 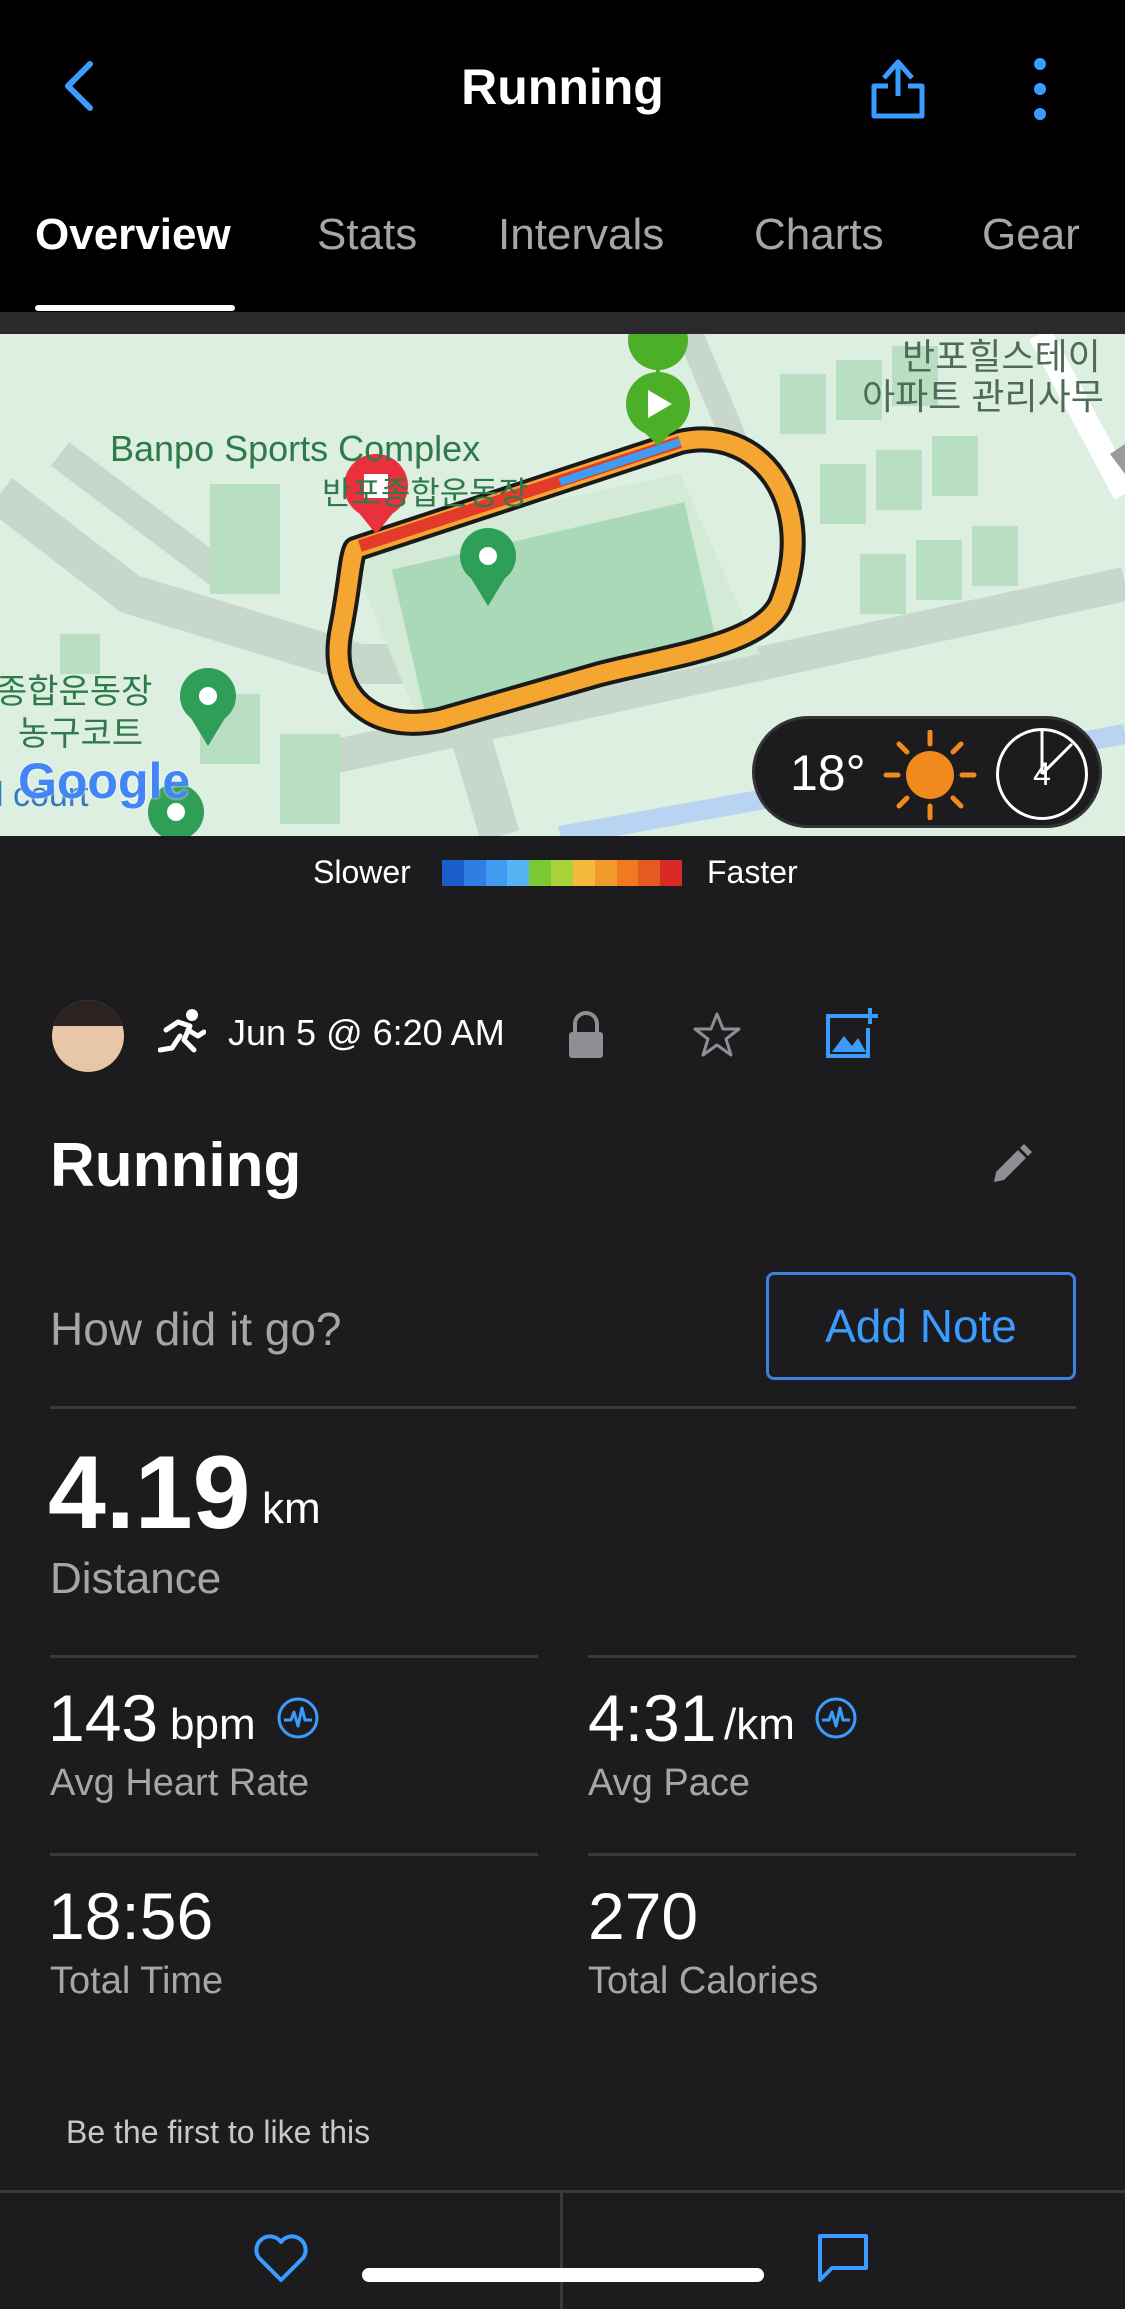 I want to click on map-label-complex-kr: 반포종합운동장, so click(x=425, y=493).